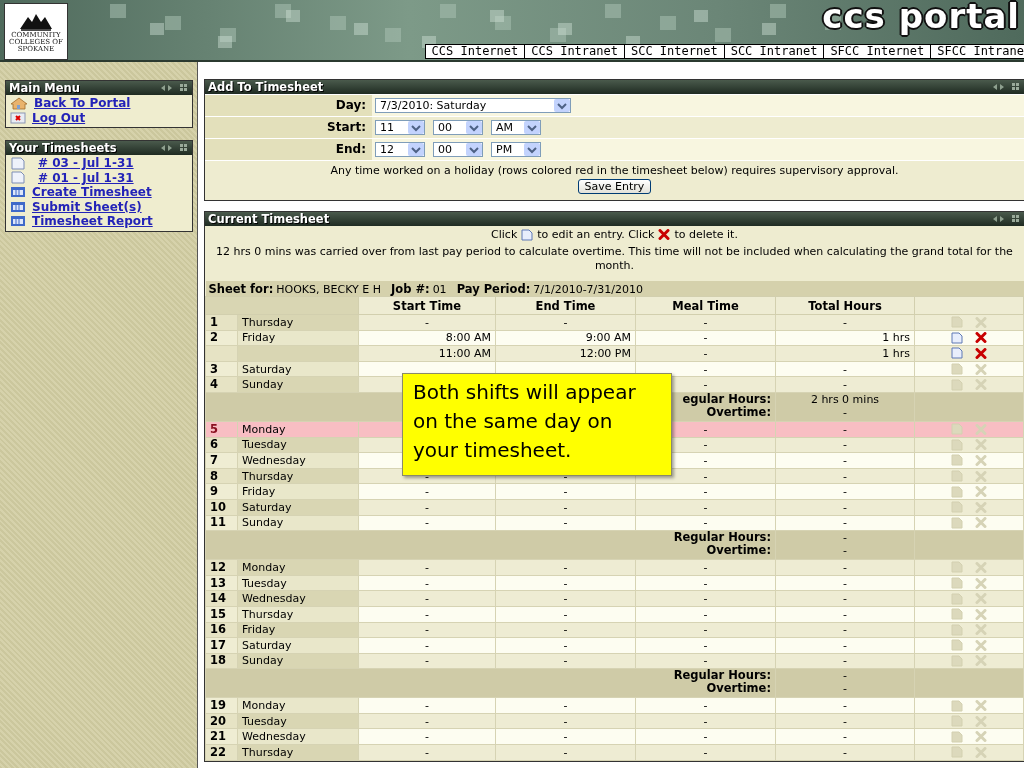  What do you see at coordinates (288, 149) in the screenshot?
I see `field-label: End:` at bounding box center [288, 149].